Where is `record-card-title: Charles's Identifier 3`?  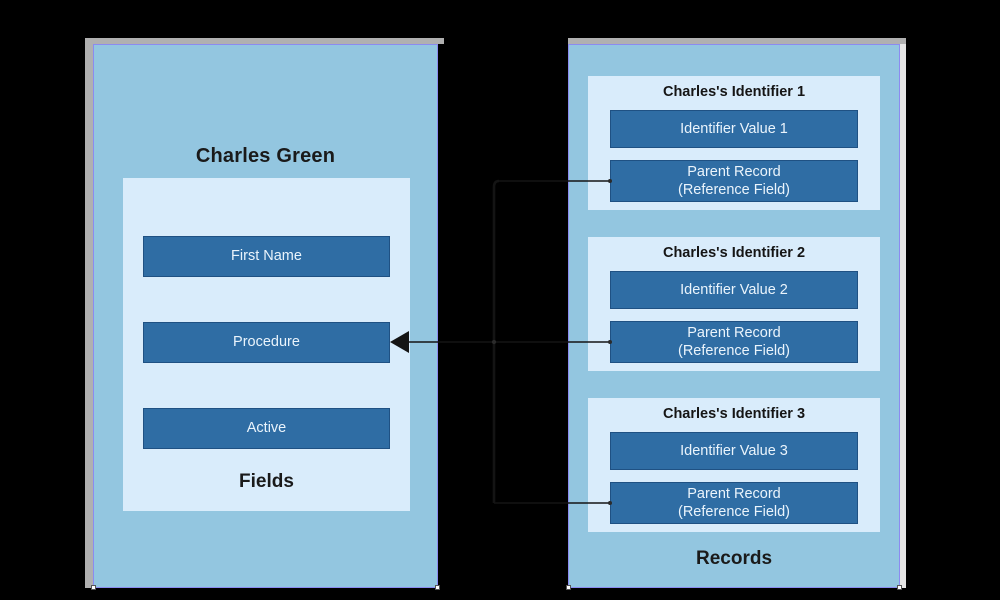 record-card-title: Charles's Identifier 3 is located at coordinates (734, 414).